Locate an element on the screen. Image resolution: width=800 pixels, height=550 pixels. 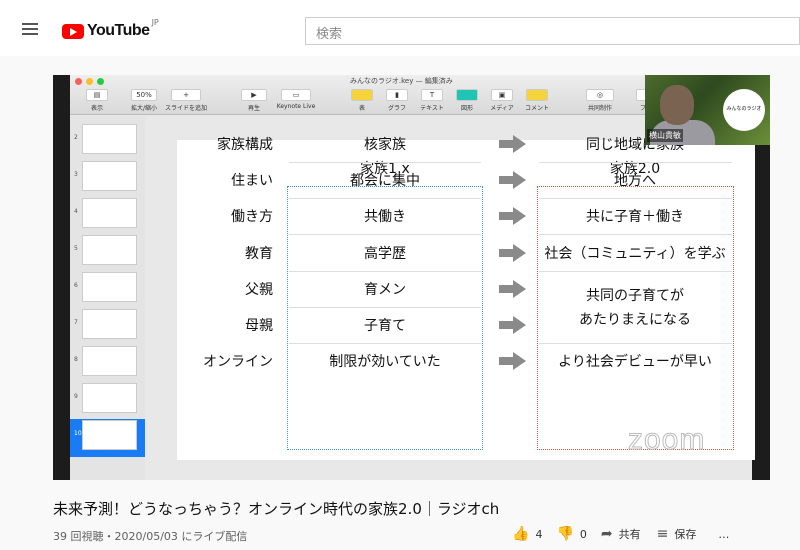
toolbar-0-button: ▤ 表示 is located at coordinates (97, 100).